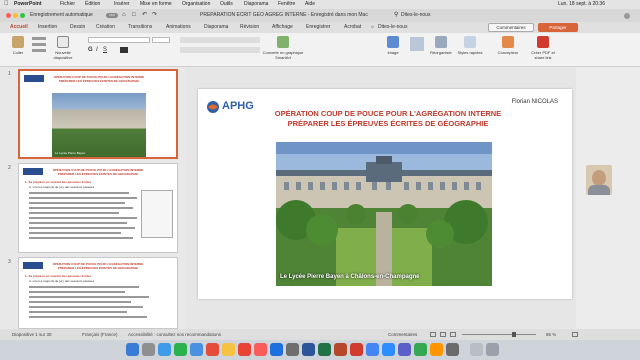  Describe the element at coordinates (393, 52) in the screenshot. I see `image-label: Image` at that location.